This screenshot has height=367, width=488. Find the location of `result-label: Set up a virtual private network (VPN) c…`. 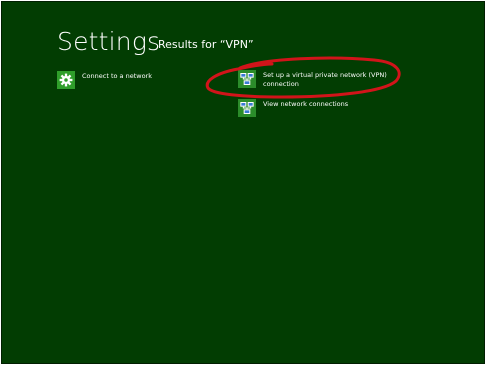

result-label: Set up a virtual private network (VPN) c… is located at coordinates (325, 79).